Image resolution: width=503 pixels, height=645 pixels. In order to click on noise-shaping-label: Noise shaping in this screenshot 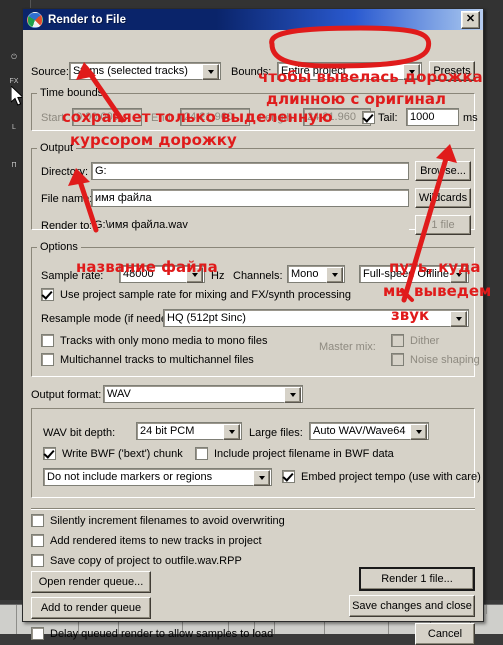, I will do `click(445, 359)`.